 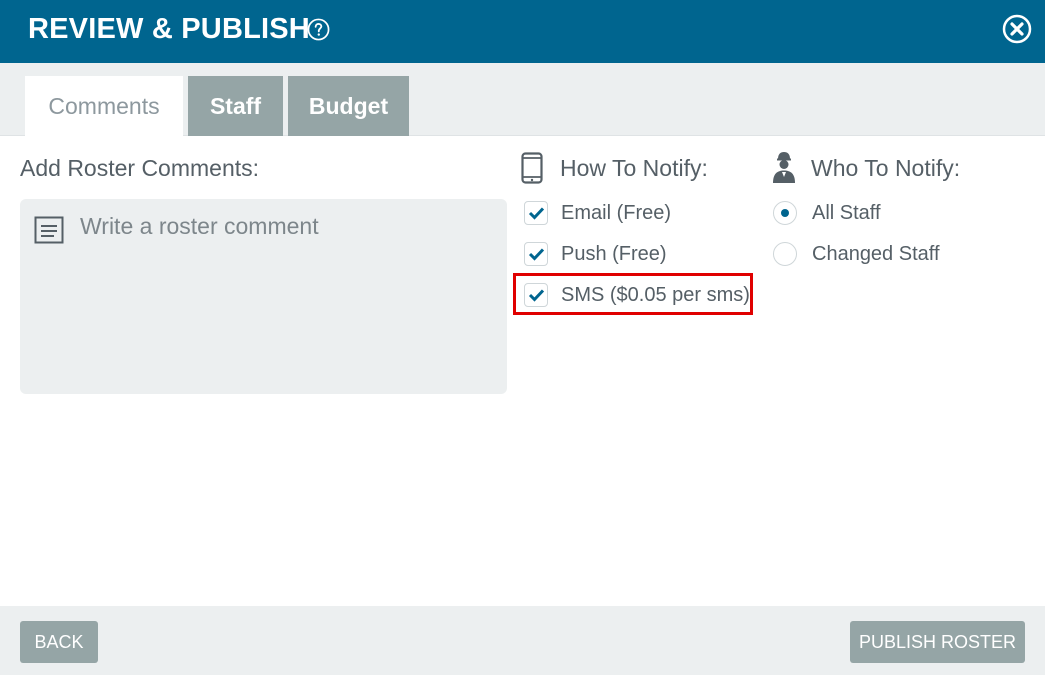 I want to click on sms-highlight-box, so click(x=633, y=294).